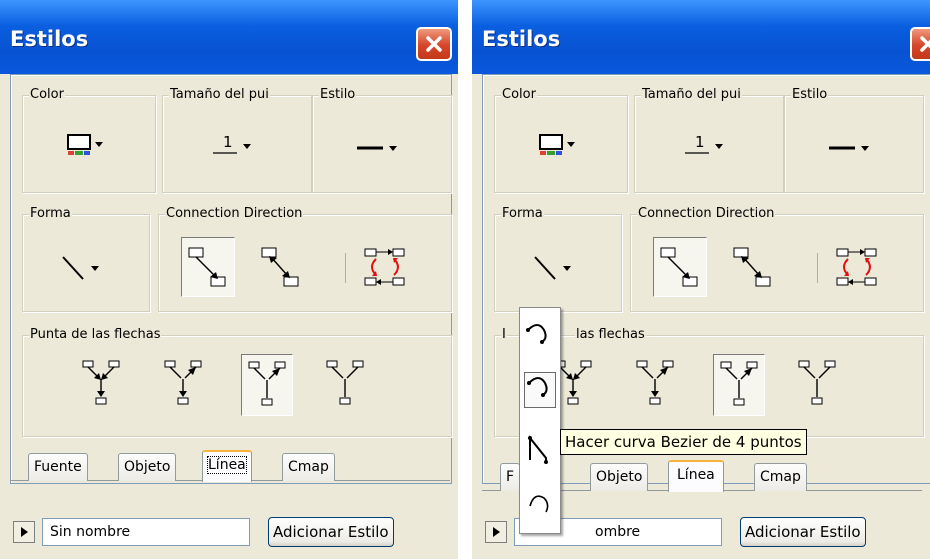 This screenshot has height=559, width=930. I want to click on style-name-field: Sin nombre, so click(146, 532).